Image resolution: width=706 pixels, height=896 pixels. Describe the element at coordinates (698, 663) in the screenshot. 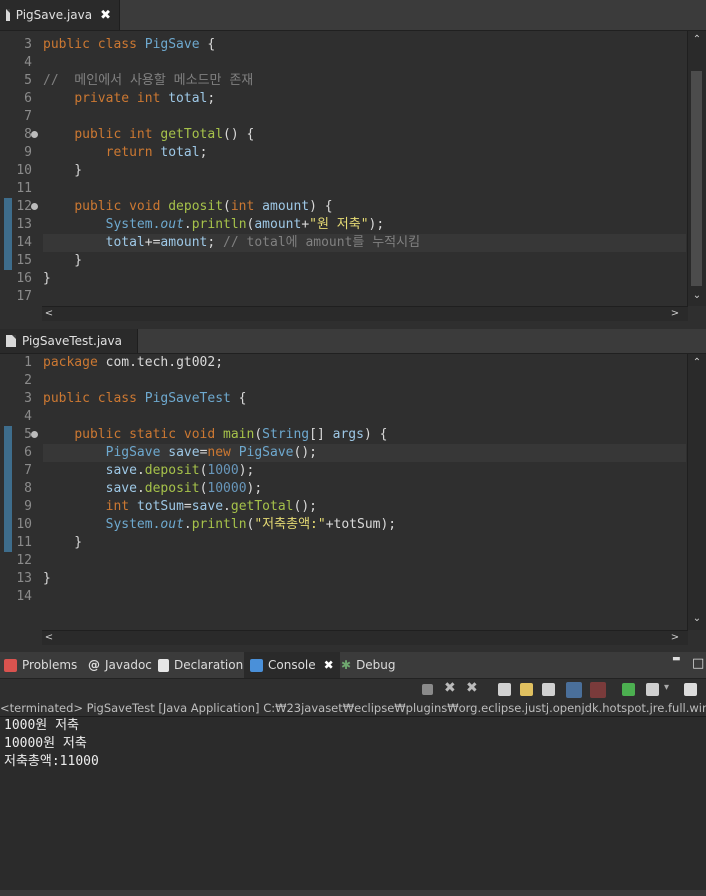

I see `maximize-icon: □` at that location.